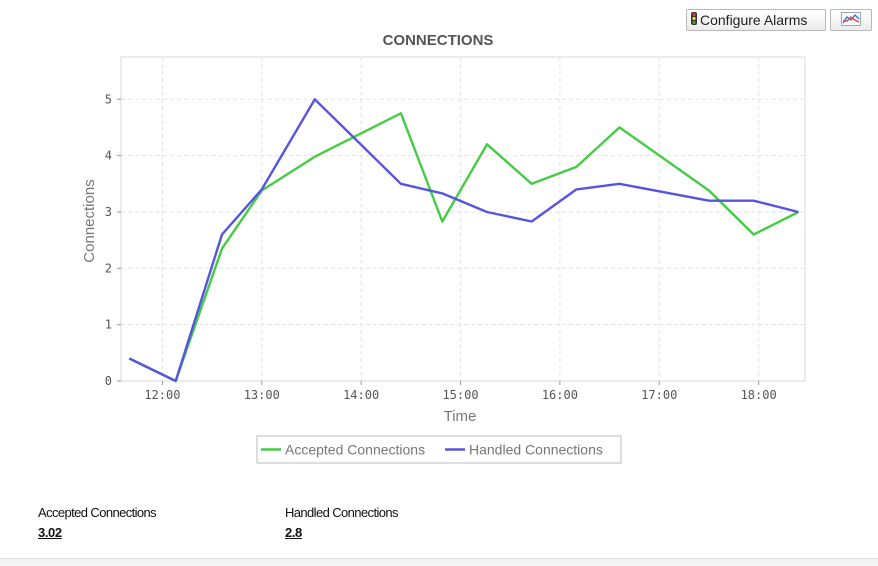 This screenshot has height=566, width=878. Describe the element at coordinates (108, 99) in the screenshot. I see `y-tick-label: 5` at that location.